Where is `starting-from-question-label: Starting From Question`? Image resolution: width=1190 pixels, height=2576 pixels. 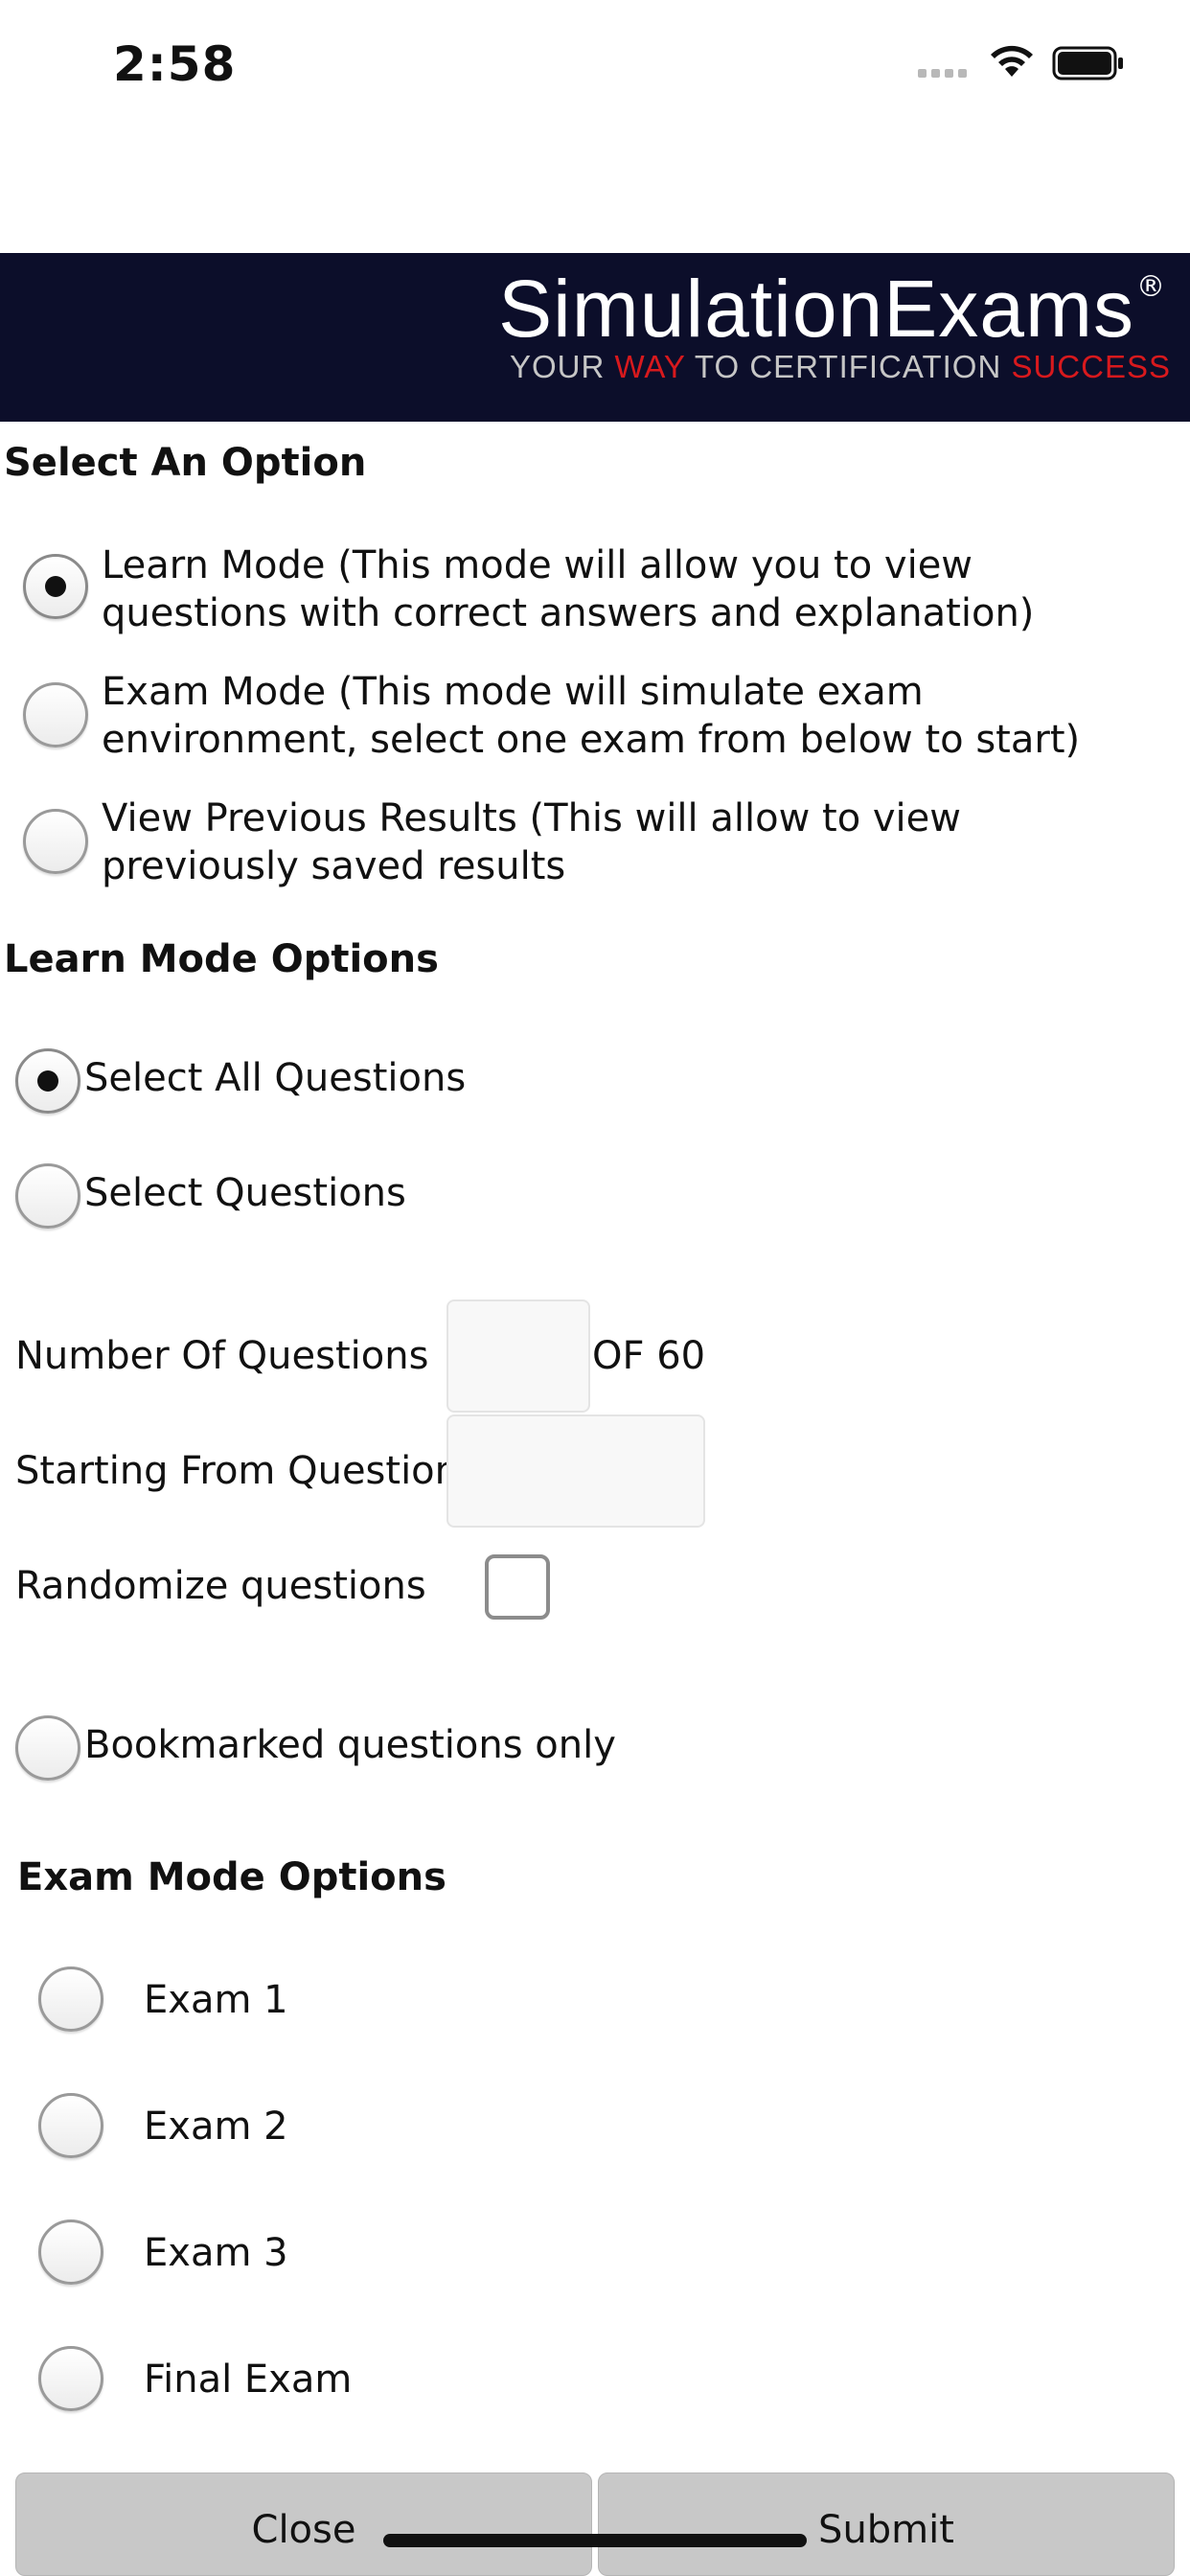
starting-from-question-label: Starting From Question is located at coordinates (238, 1471).